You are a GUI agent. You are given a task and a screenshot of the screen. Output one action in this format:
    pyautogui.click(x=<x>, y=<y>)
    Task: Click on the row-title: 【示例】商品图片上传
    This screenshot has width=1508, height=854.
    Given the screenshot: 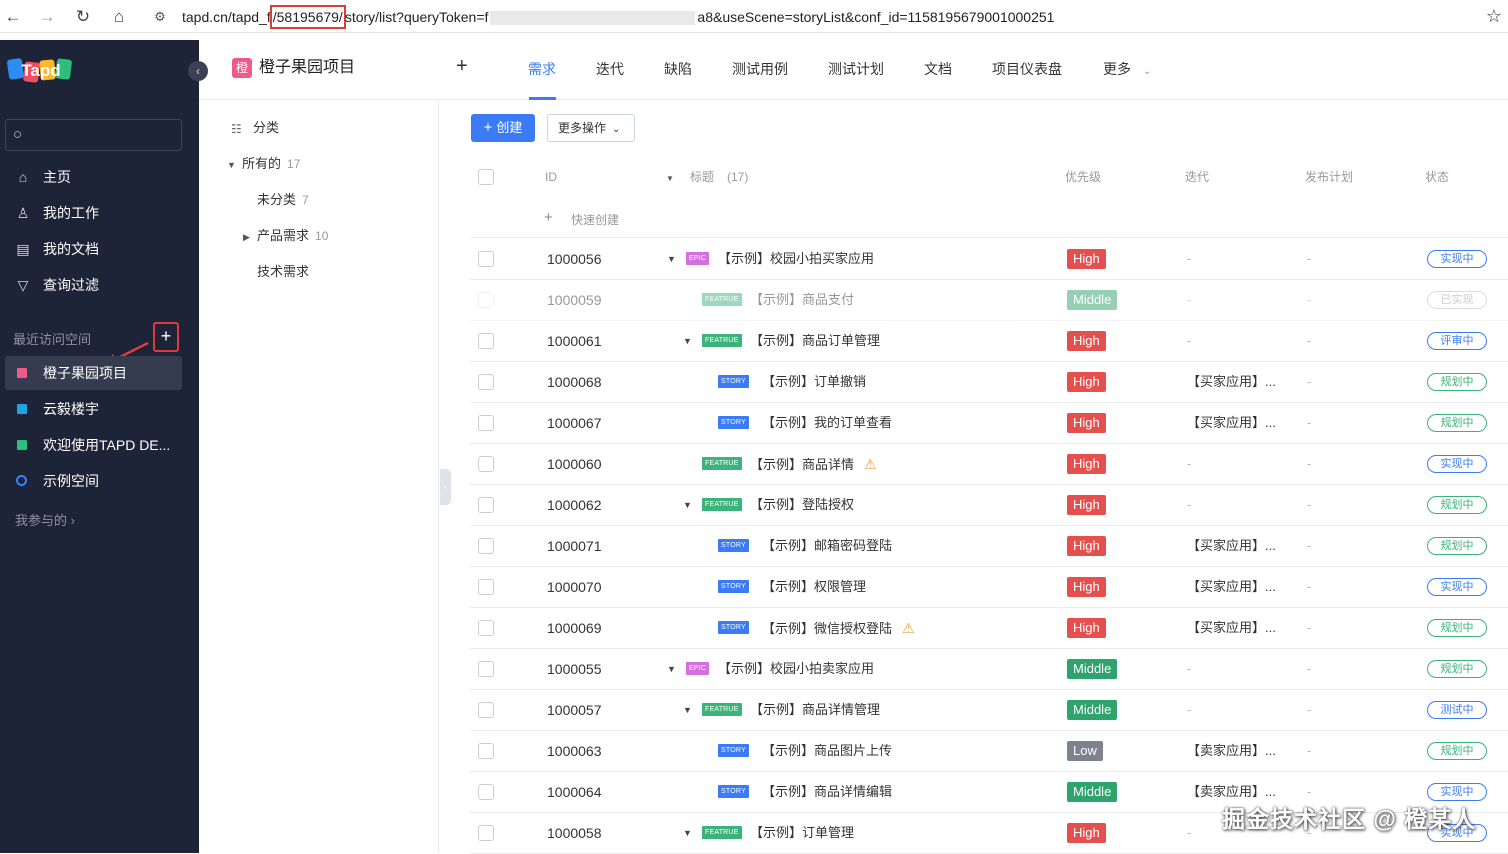 What is the action you would take?
    pyautogui.click(x=827, y=751)
    